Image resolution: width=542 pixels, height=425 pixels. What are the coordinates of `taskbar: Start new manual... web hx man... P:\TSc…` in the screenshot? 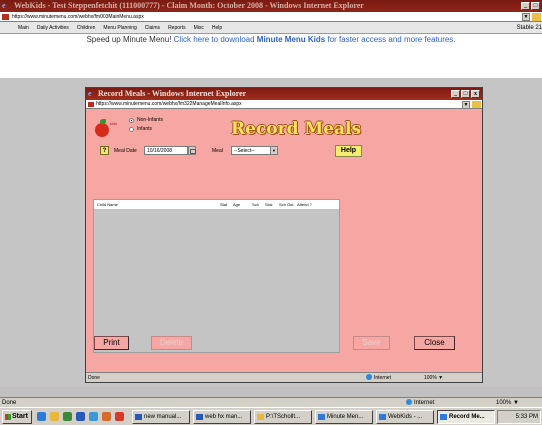 It's located at (271, 416).